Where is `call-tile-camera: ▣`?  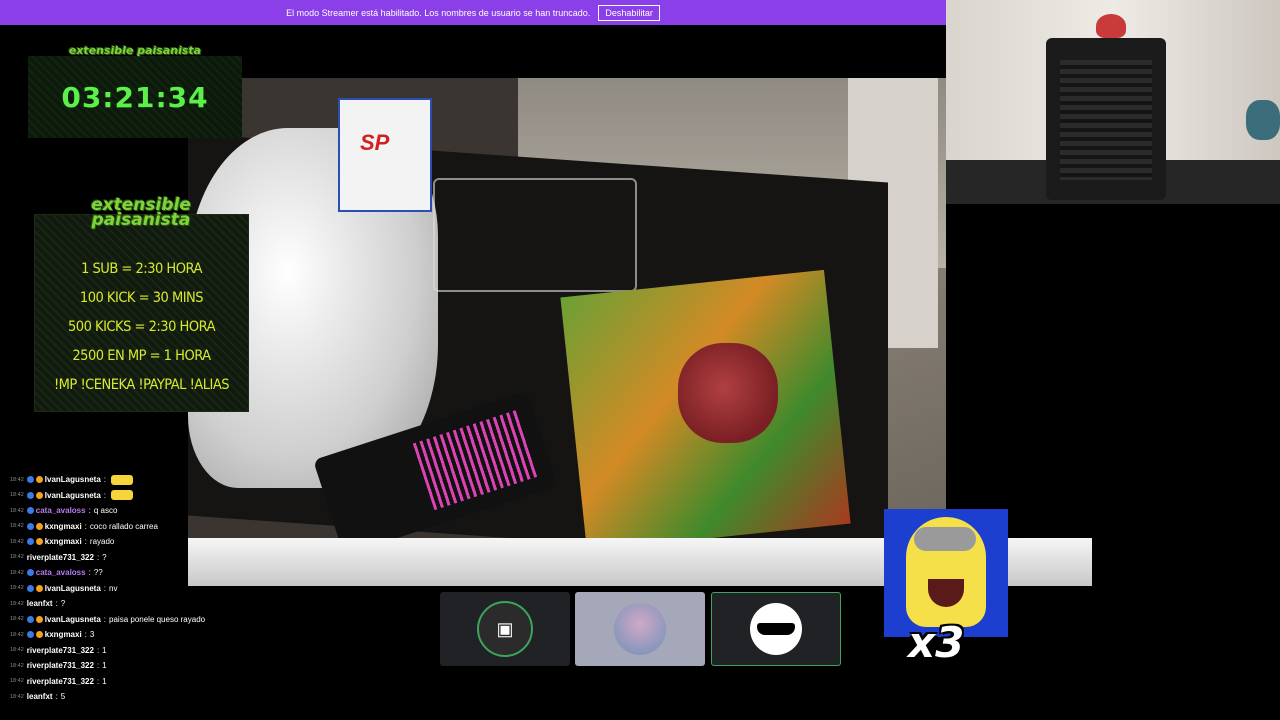 call-tile-camera: ▣ is located at coordinates (505, 629).